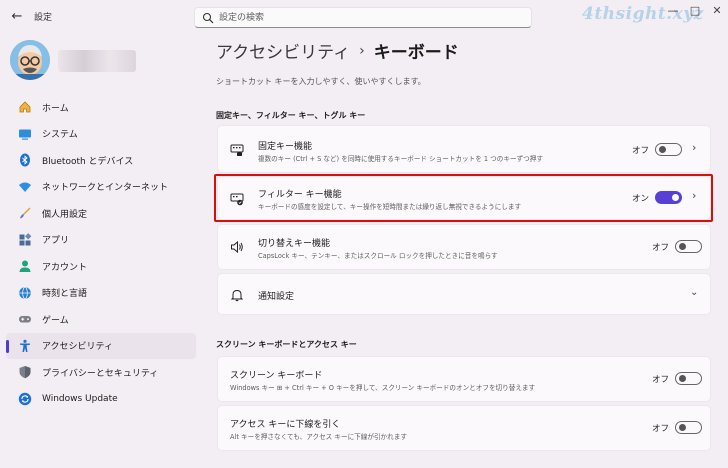 The width and height of the screenshot is (728, 468). I want to click on gaming-icon, so click(25, 319).